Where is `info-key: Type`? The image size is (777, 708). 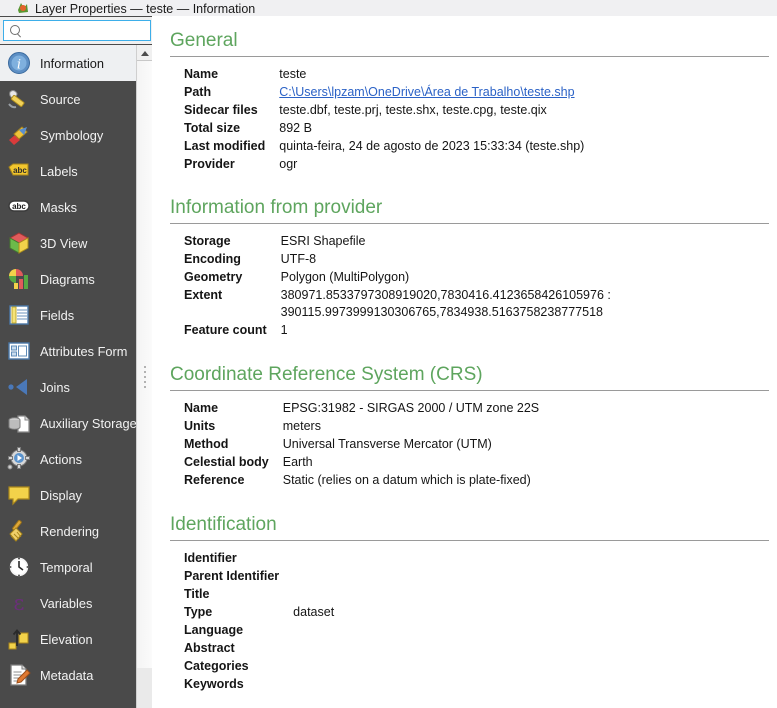 info-key: Type is located at coordinates (198, 612).